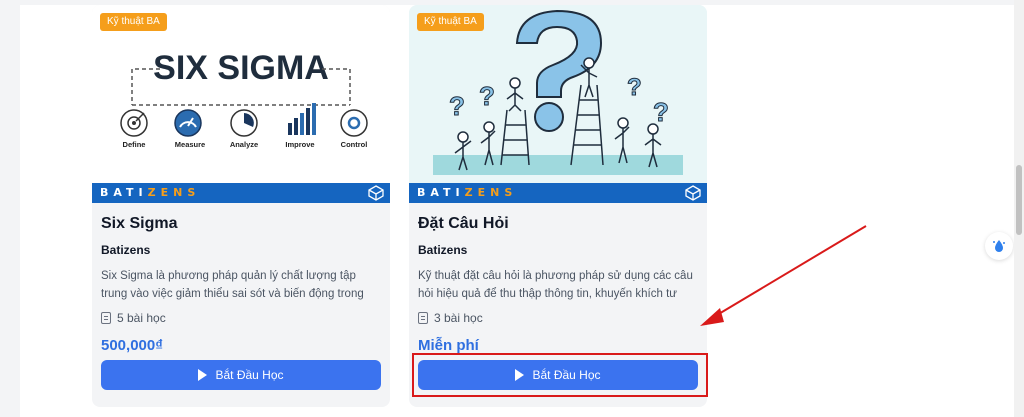 The width and height of the screenshot is (1024, 417). I want to click on start-learning-button: Bắt Đầu Học, so click(241, 375).